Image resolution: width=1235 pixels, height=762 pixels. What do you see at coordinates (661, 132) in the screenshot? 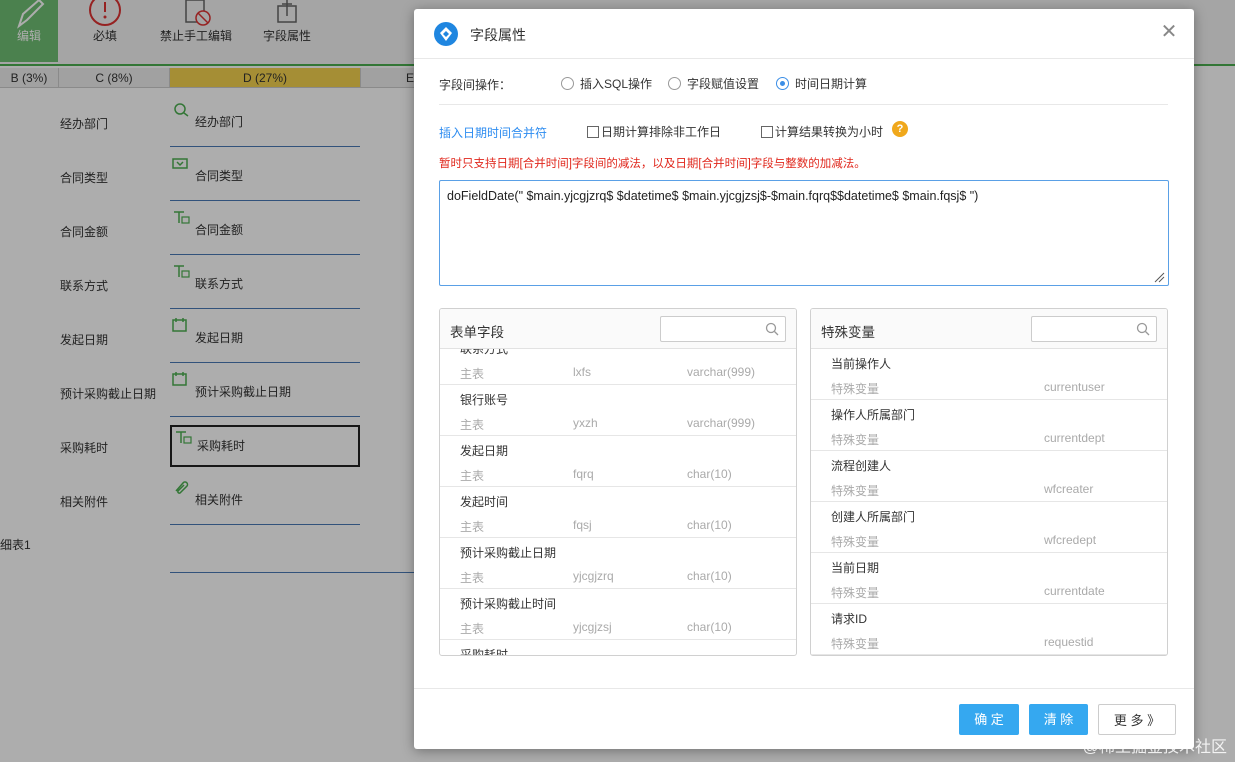
I see `checkbox-label: 日期计算排除非工作日` at bounding box center [661, 132].